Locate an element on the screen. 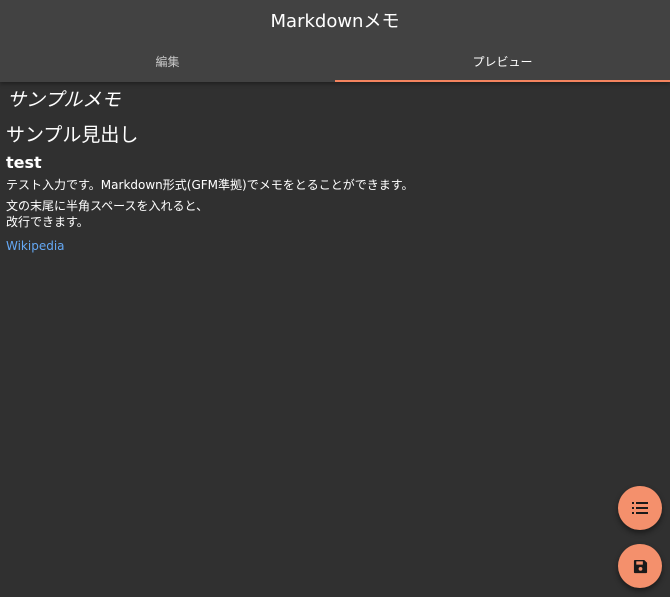  tab-bar: 編集 プレビュー is located at coordinates (335, 63).